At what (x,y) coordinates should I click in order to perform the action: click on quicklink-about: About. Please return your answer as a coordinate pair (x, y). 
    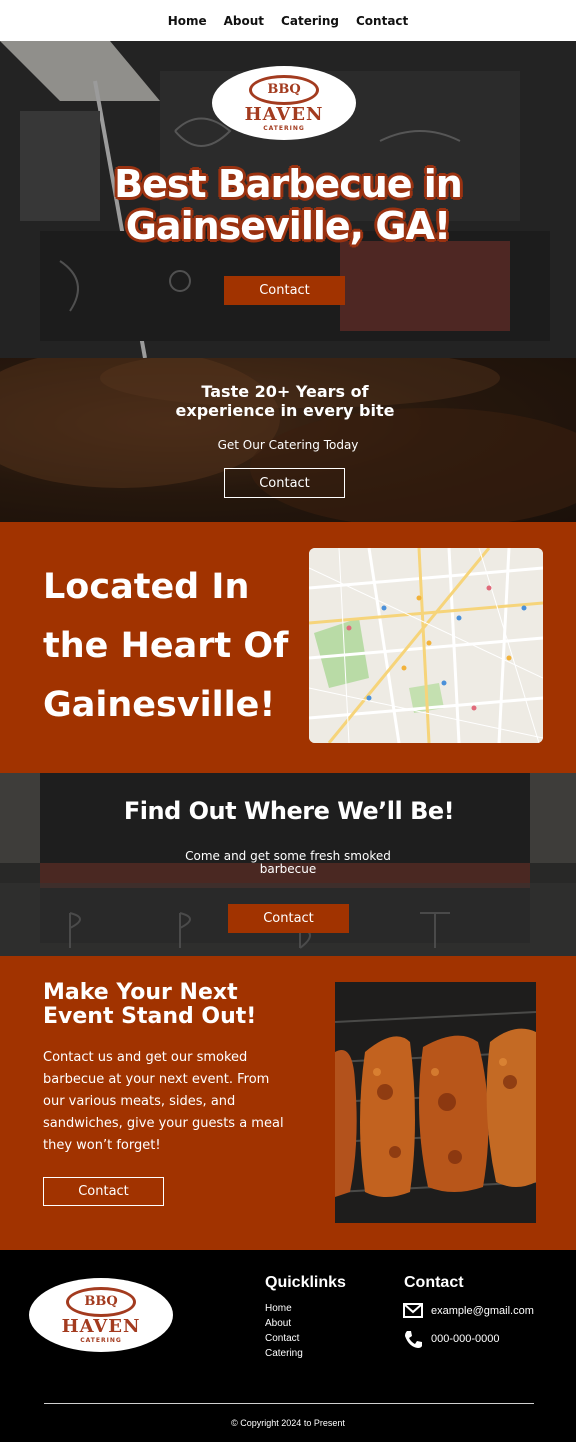
    Looking at the image, I should click on (284, 1323).